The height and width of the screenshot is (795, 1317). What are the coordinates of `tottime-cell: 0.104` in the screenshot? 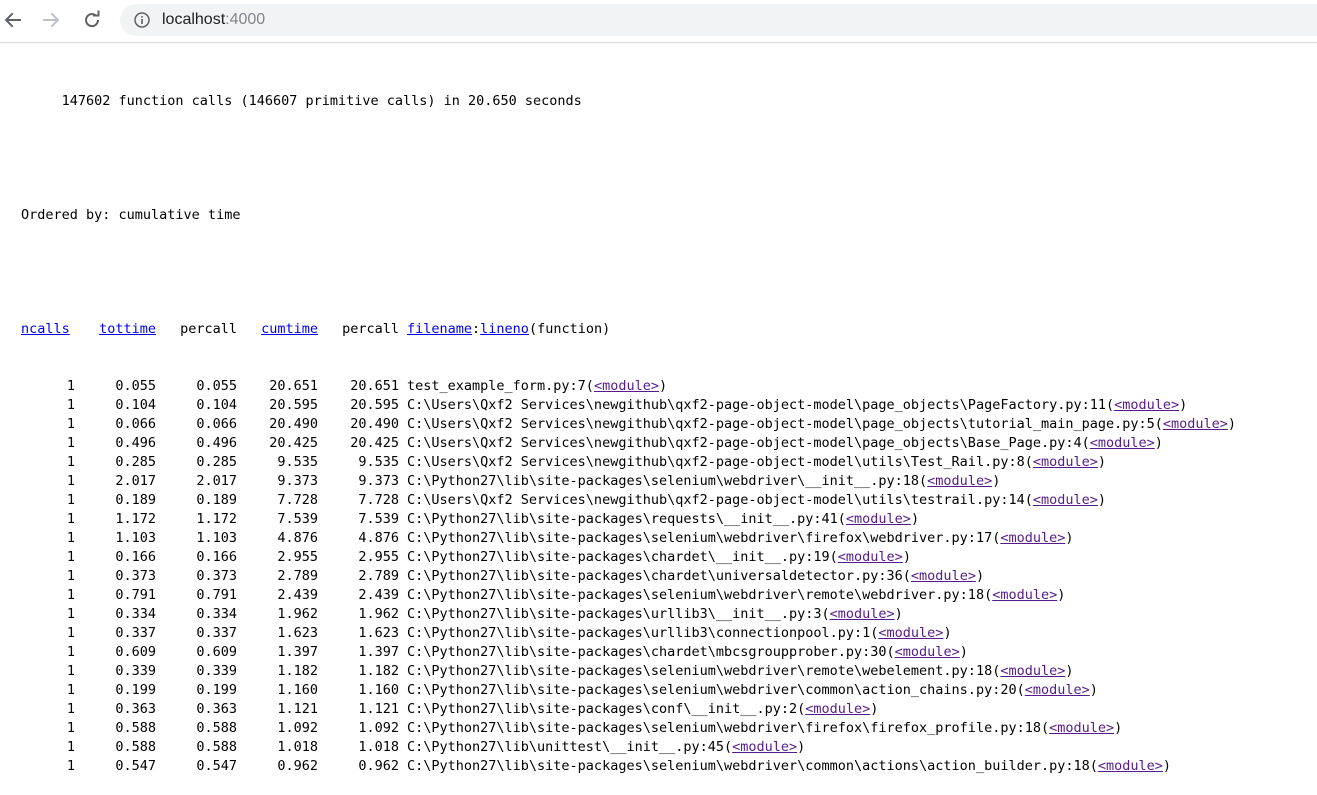 It's located at (135, 405).